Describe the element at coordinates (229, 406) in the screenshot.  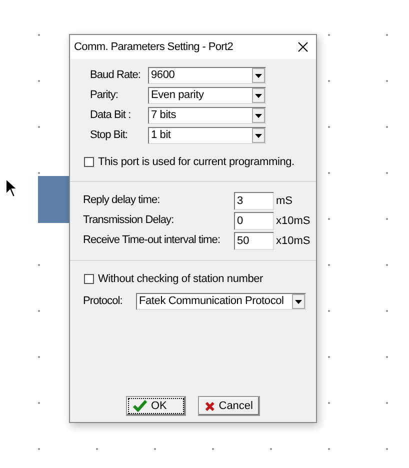
I see `cancel-button: Cancel` at that location.